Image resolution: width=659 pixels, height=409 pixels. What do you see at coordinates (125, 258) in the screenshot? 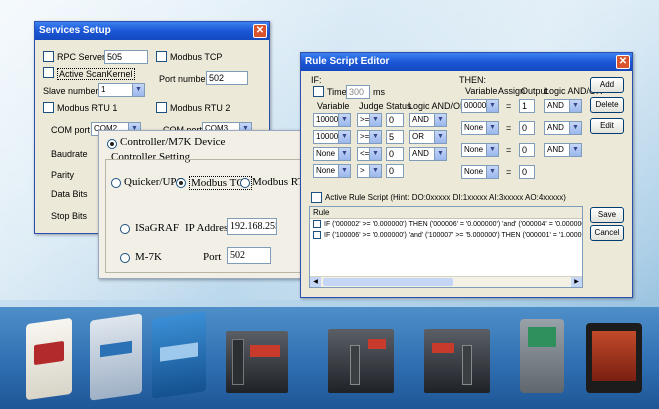
I see `m7k-radio` at bounding box center [125, 258].